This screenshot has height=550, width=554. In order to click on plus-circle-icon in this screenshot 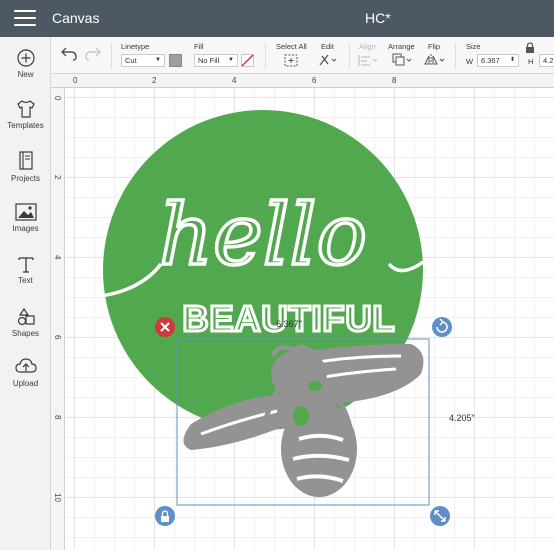, I will do `click(25, 58)`.